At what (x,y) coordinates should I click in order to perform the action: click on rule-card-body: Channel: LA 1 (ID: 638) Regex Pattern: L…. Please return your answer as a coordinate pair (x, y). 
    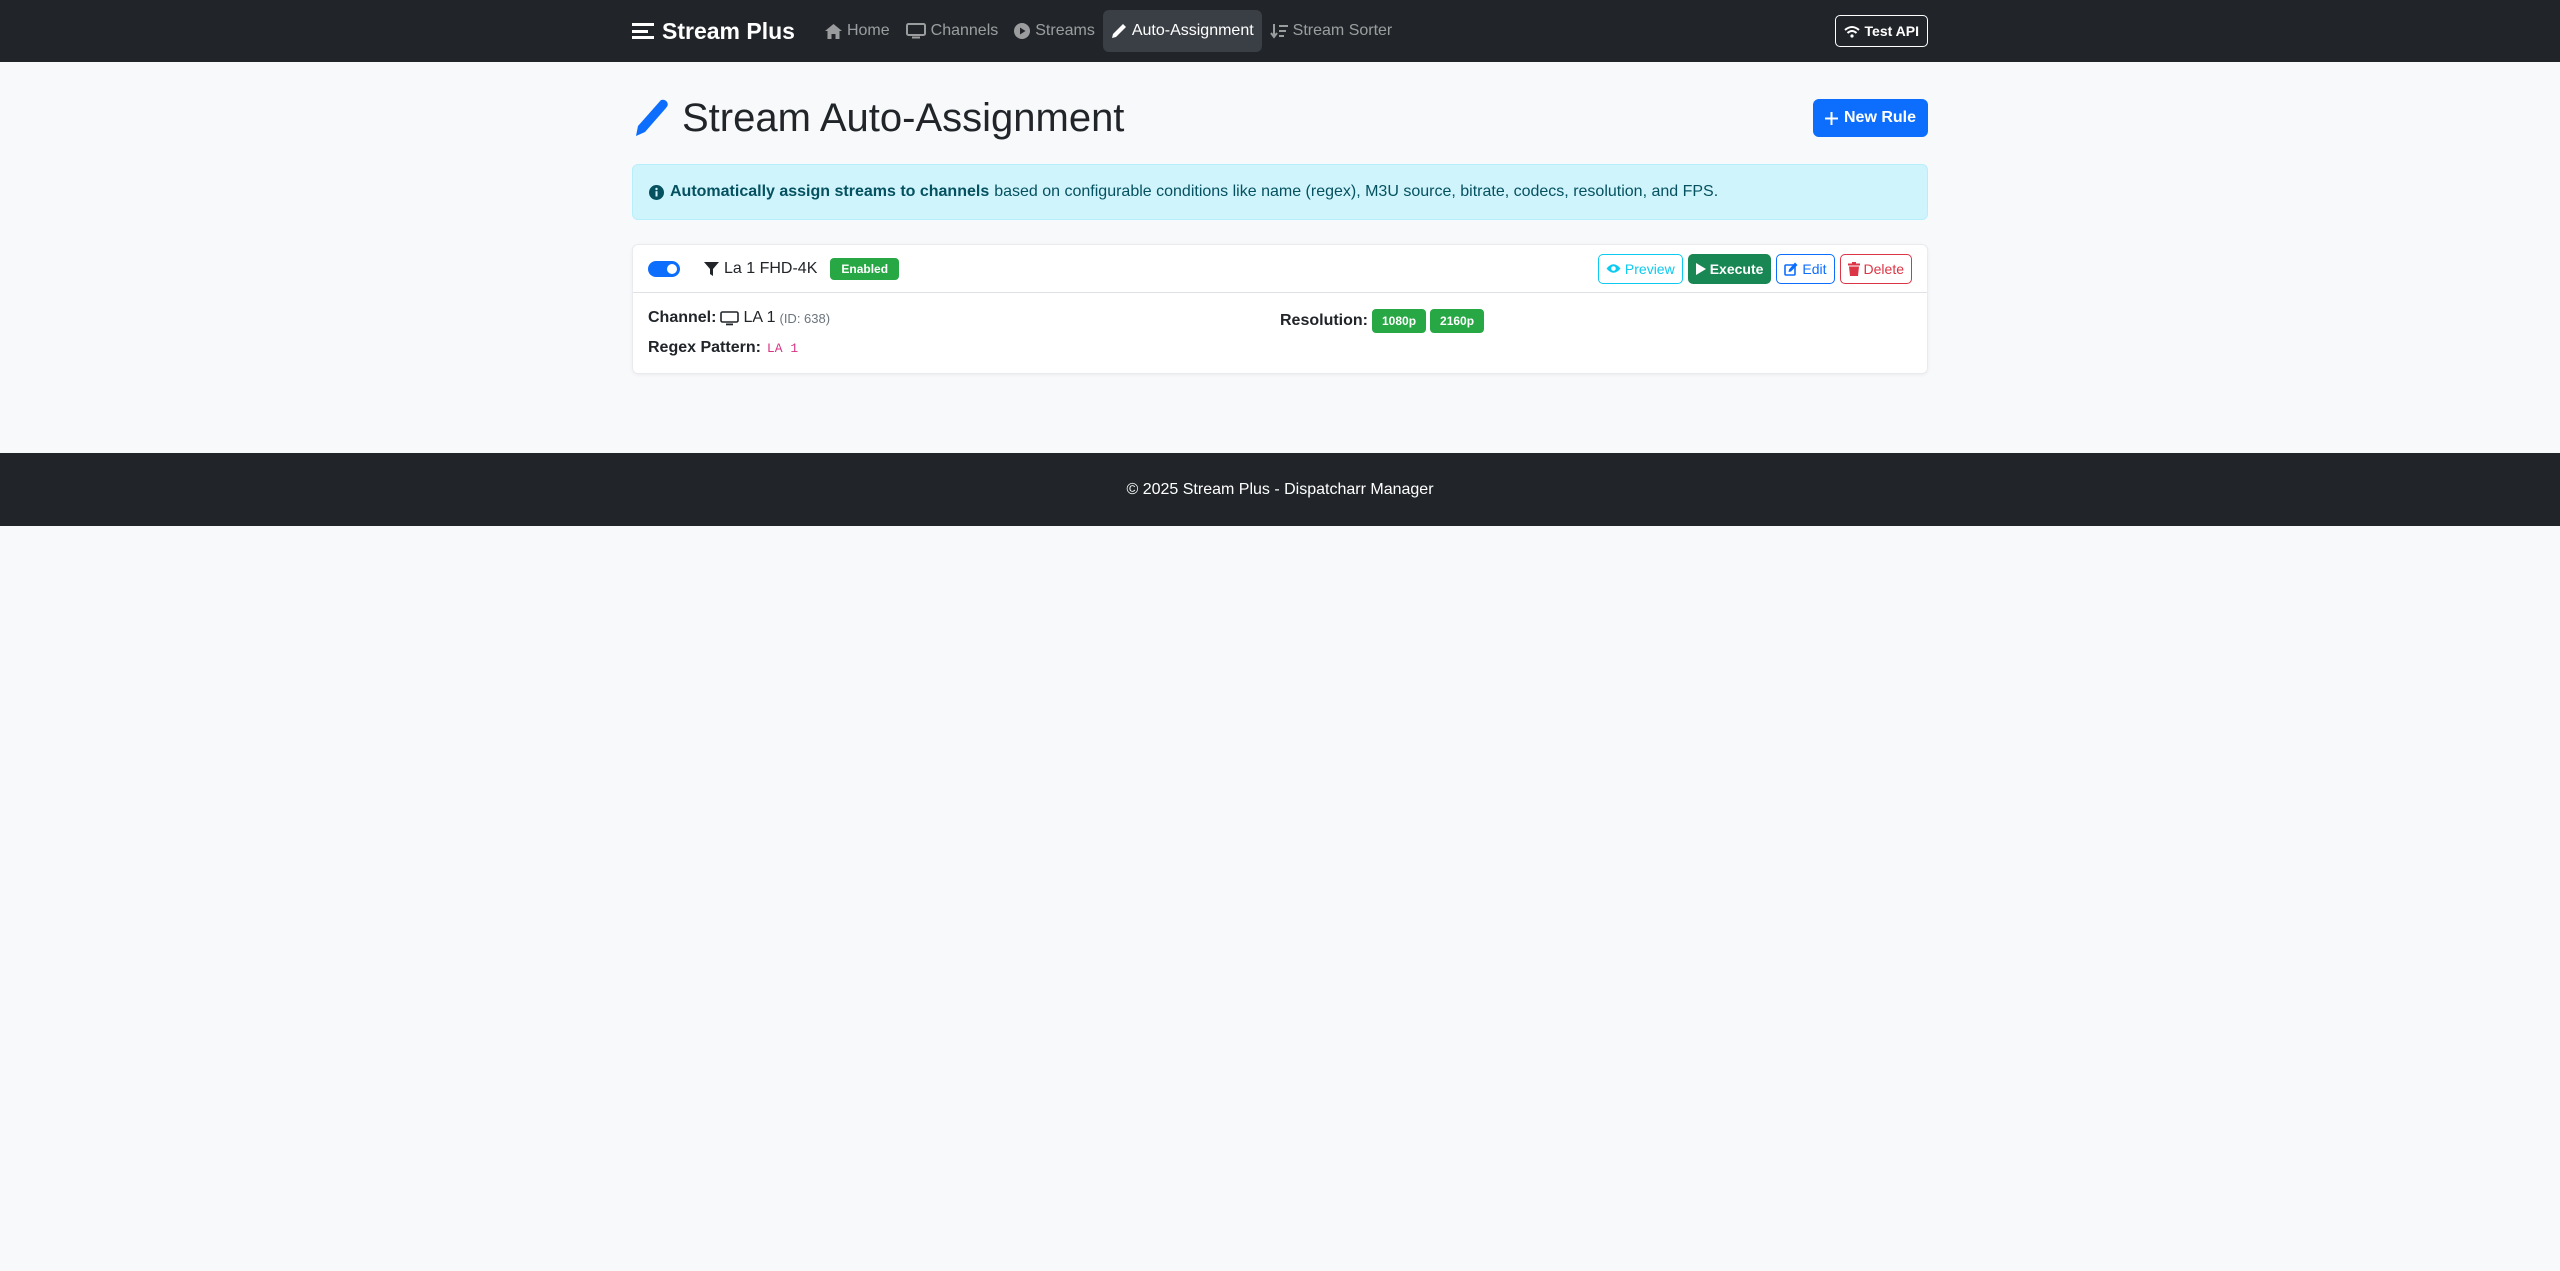
    Looking at the image, I should click on (1280, 333).